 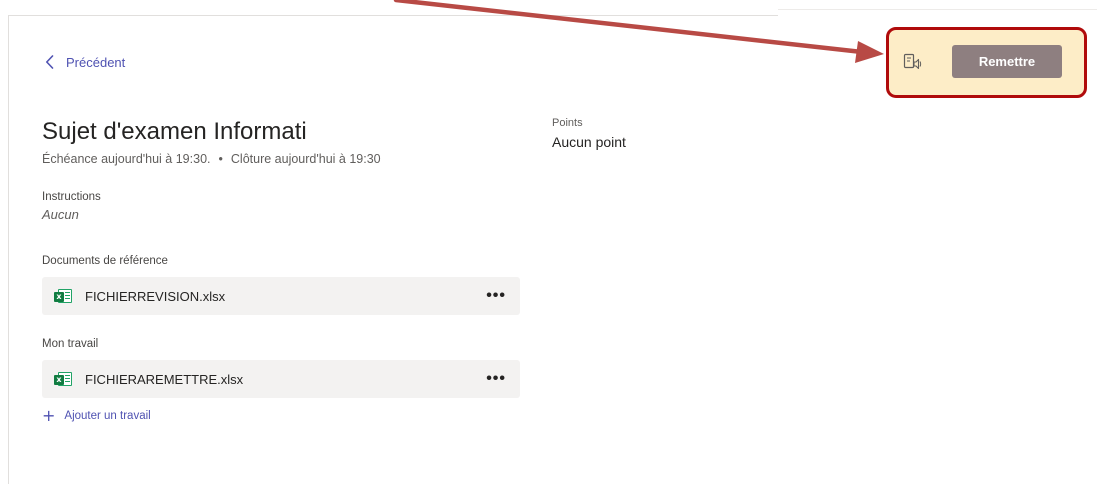 What do you see at coordinates (107, 416) in the screenshot?
I see `add-work-label: Ajouter un travail` at bounding box center [107, 416].